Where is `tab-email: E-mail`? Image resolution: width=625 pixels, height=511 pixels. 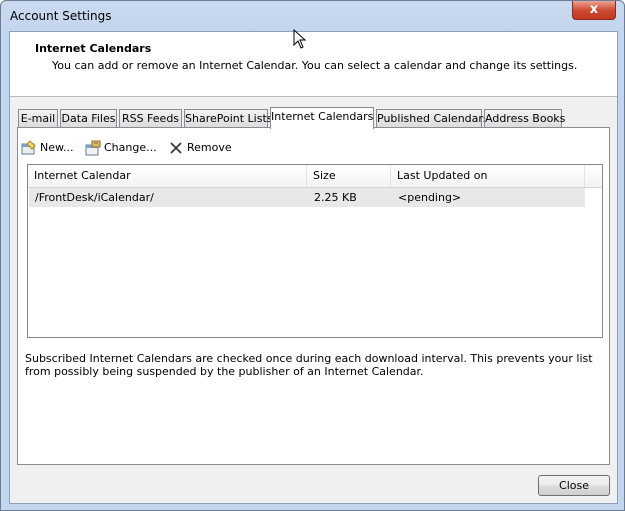 tab-email: E-mail is located at coordinates (38, 118).